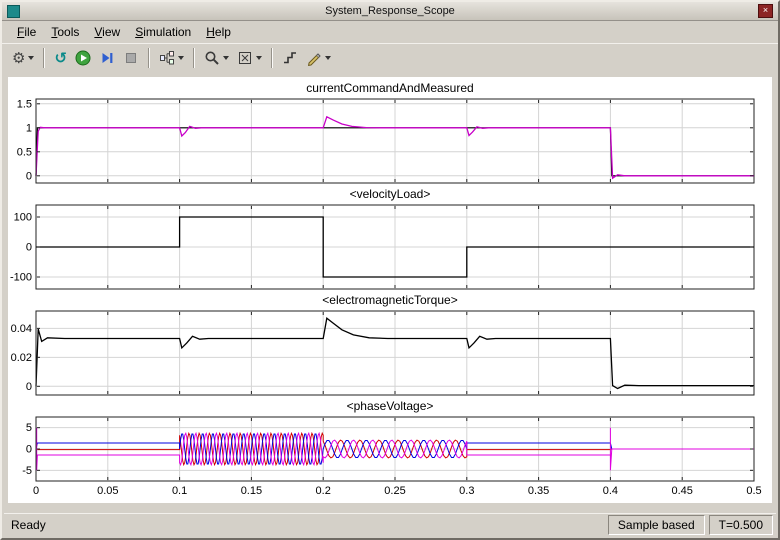 This screenshot has height=540, width=780. Describe the element at coordinates (681, 491) in the screenshot. I see `svg-text: 0.45` at that location.